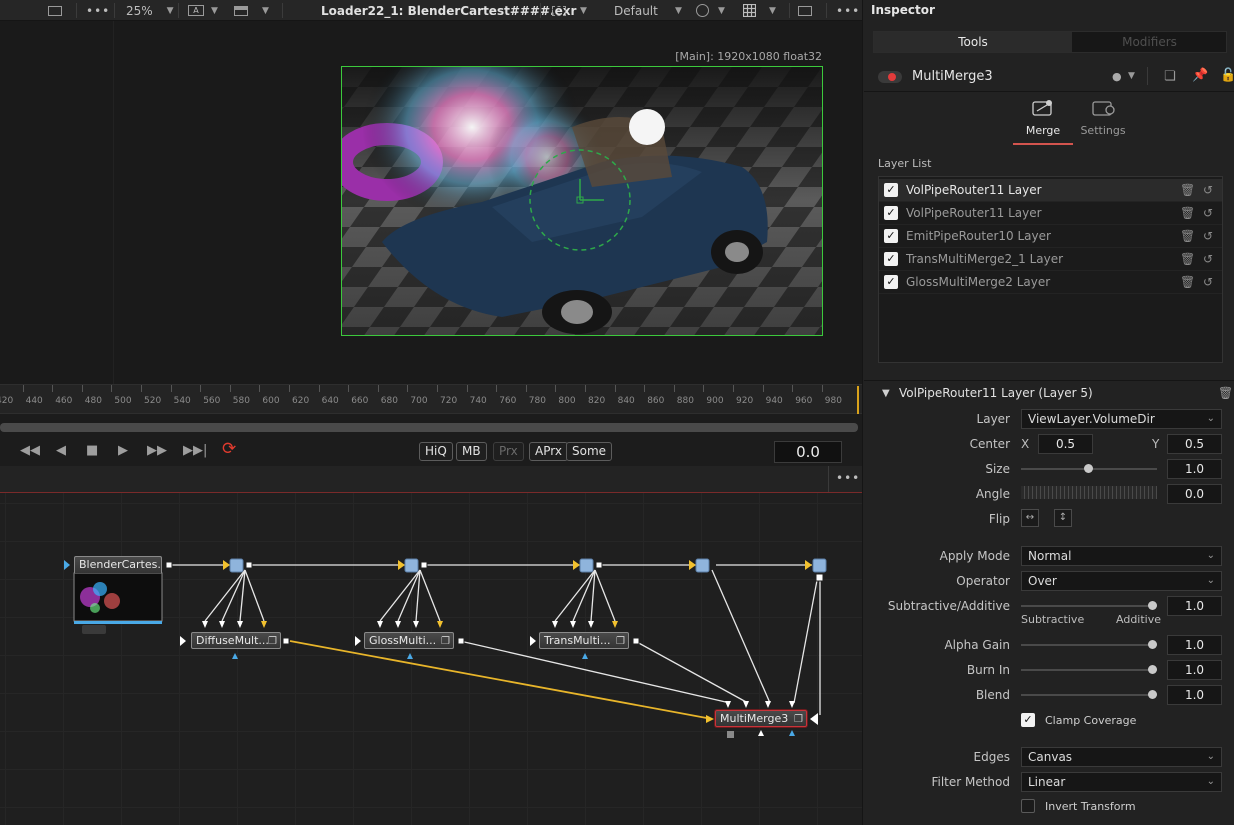 The image size is (1234, 825). Describe the element at coordinates (721, 10) in the screenshot. I see `color-chevron-icon: ▼` at that location.